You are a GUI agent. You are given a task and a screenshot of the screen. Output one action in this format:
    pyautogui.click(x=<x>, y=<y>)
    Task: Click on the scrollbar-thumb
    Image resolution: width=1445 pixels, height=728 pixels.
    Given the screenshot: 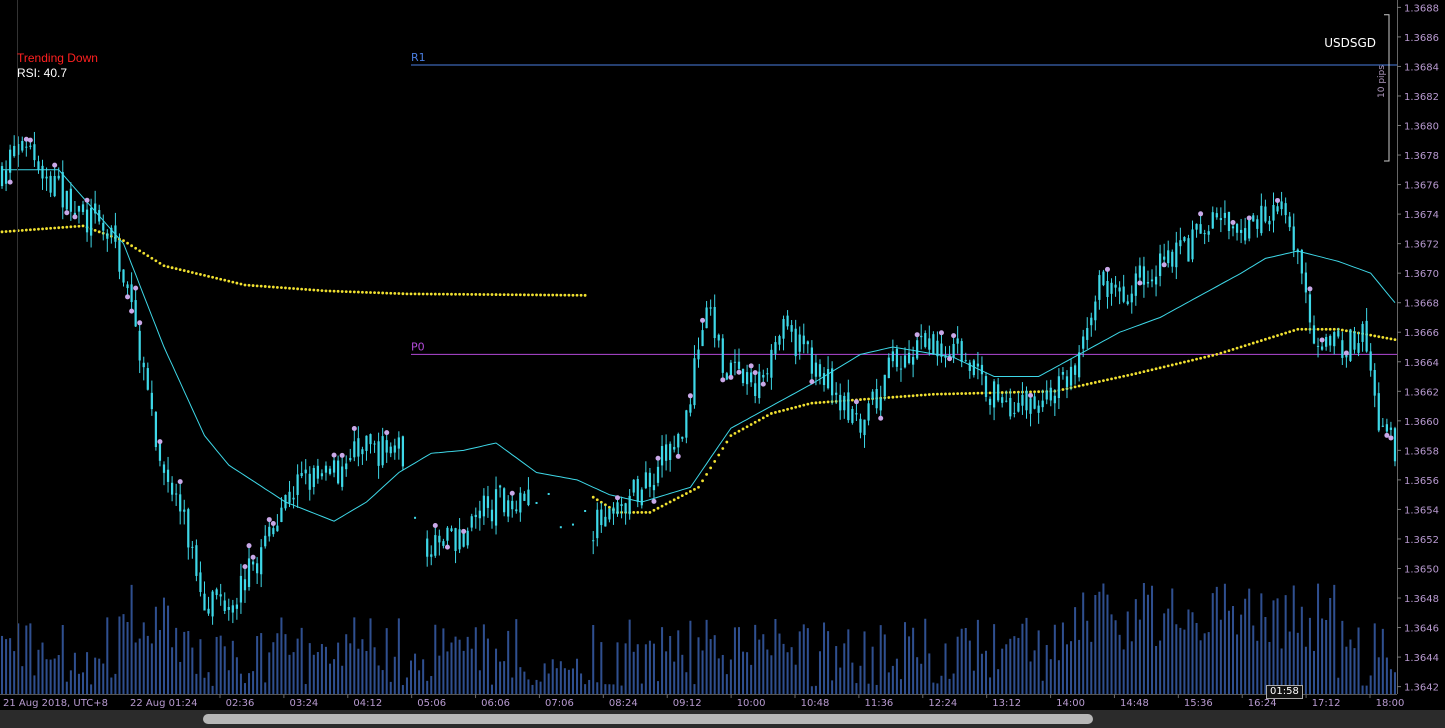 What is the action you would take?
    pyautogui.click(x=648, y=719)
    